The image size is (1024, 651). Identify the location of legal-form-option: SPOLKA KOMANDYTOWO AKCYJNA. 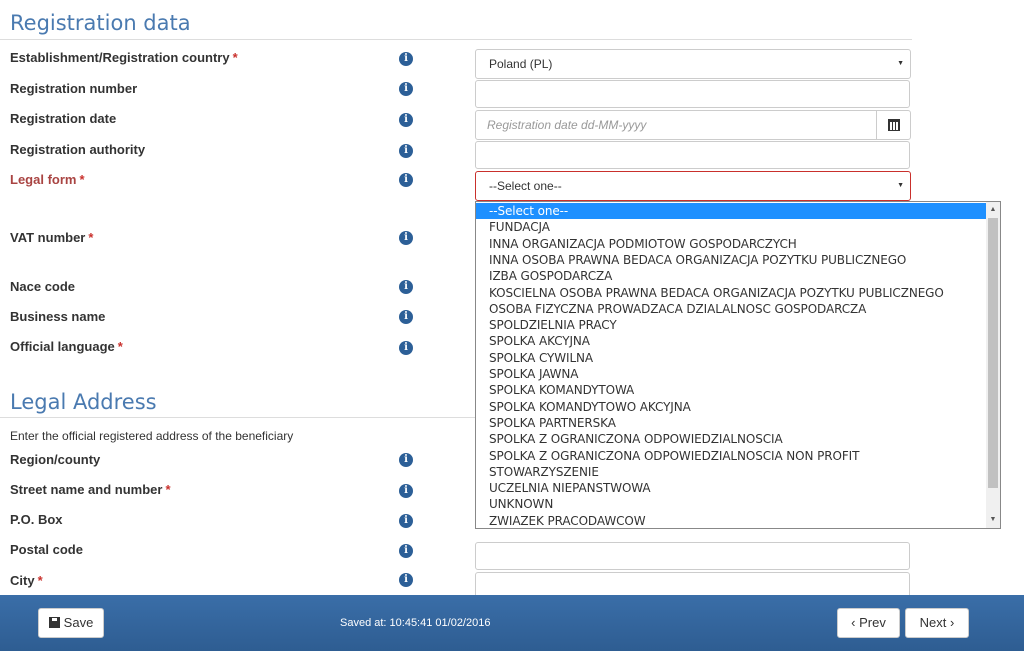
(731, 407).